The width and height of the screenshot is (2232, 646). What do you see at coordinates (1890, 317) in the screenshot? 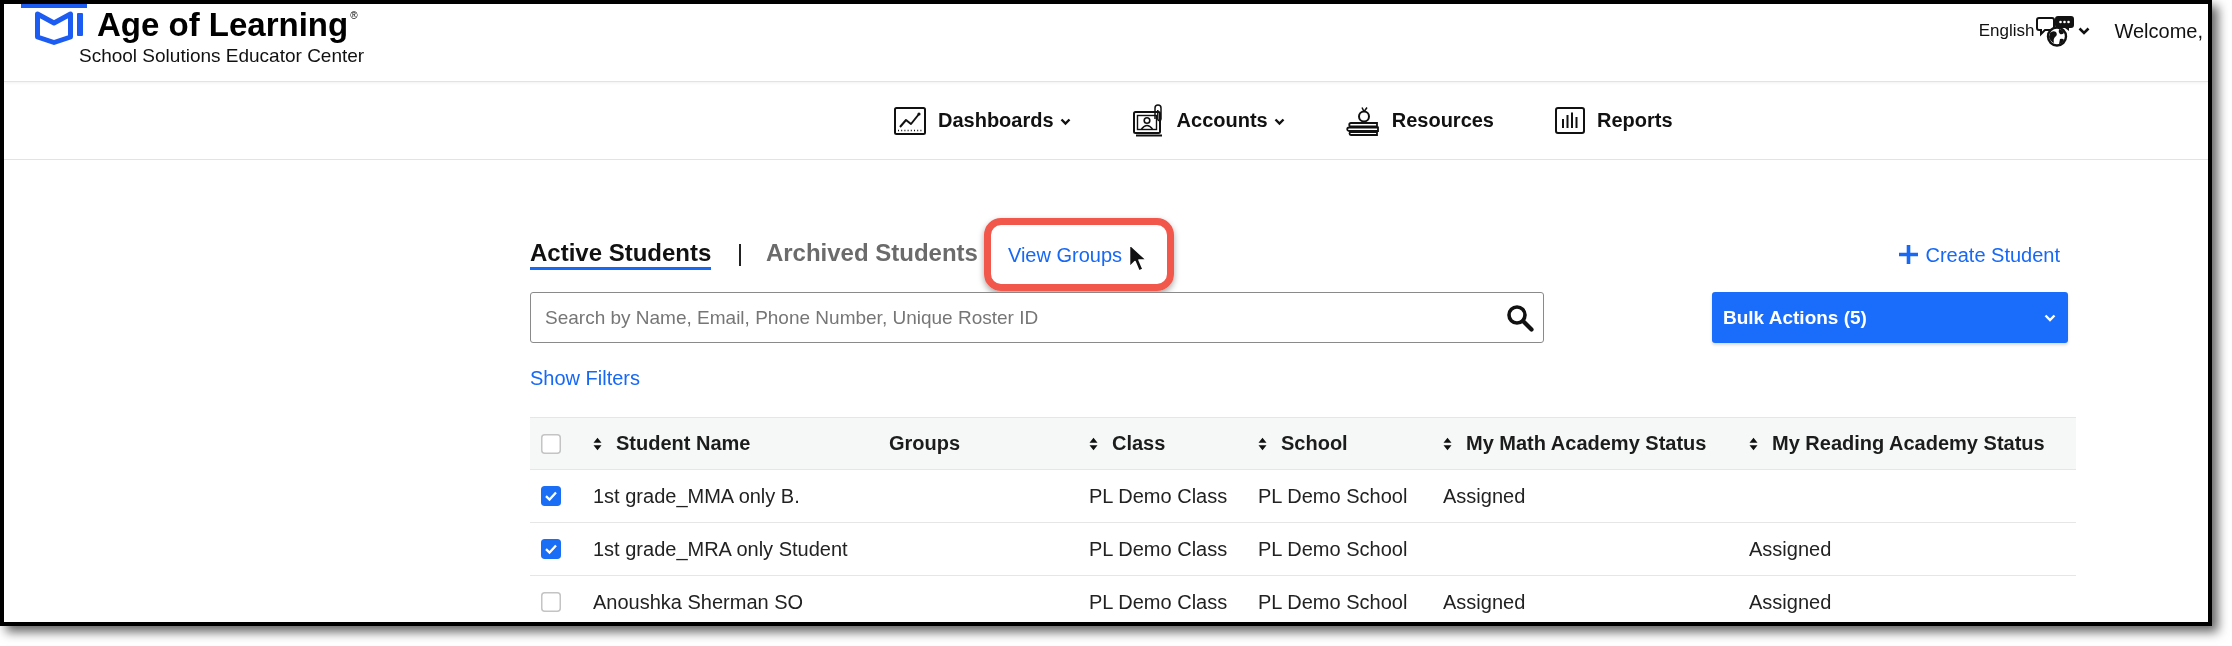
I see `bulk-actions-button: Bulk Actions (5)` at bounding box center [1890, 317].